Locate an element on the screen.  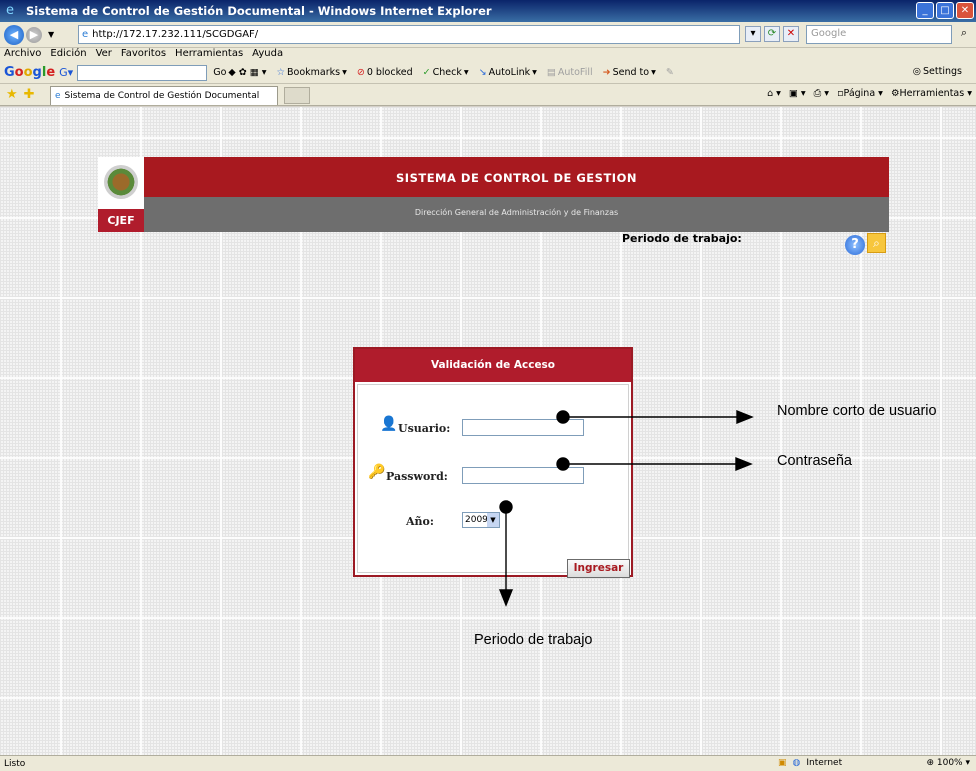
annotation-periodo: Periodo de trabajo is located at coordinates (533, 640).